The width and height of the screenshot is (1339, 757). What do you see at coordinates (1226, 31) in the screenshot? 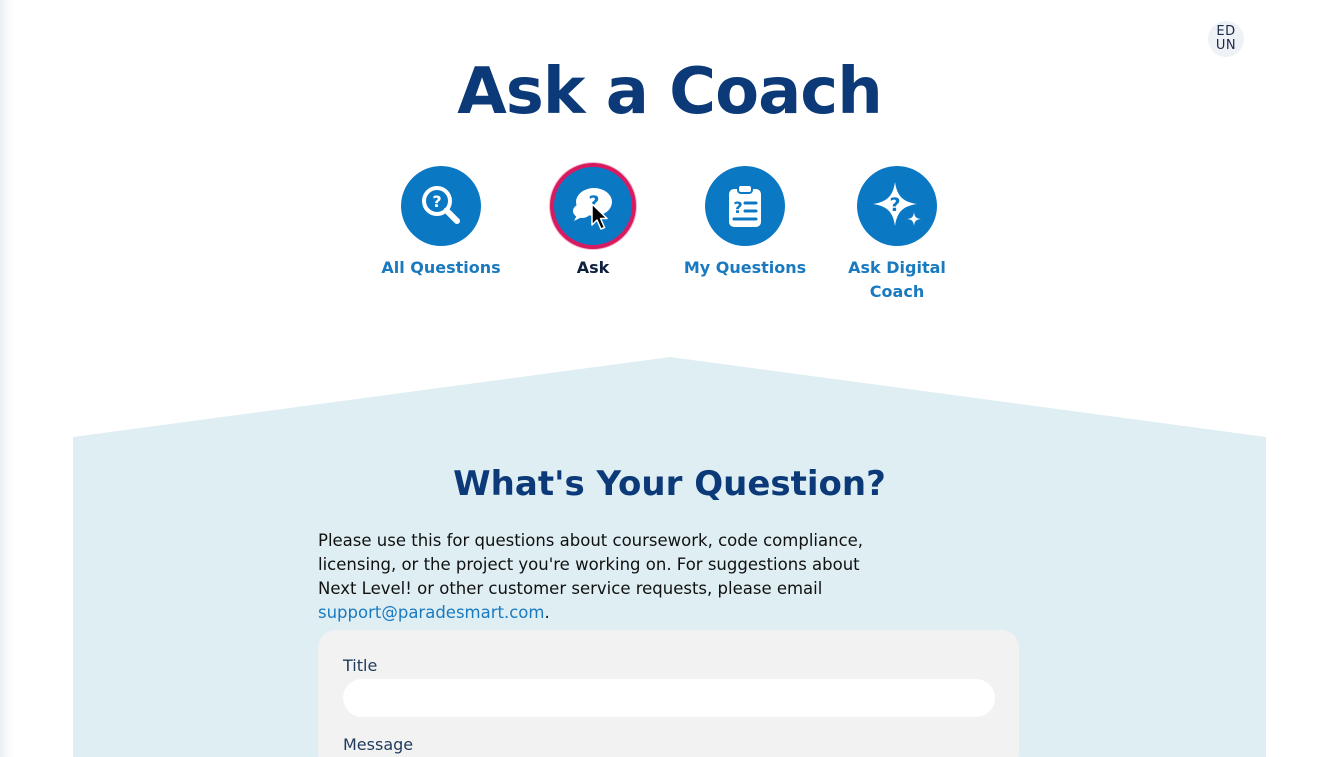
I see `avatar-initials-line1: ED` at bounding box center [1226, 31].